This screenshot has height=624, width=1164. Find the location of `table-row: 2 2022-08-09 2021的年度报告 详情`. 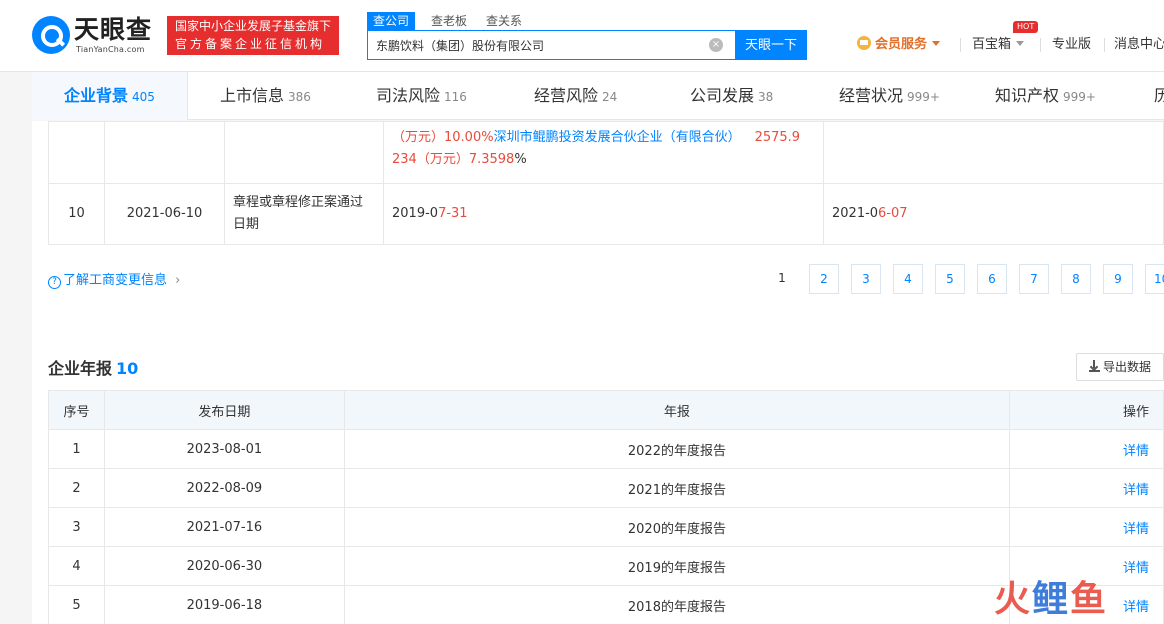

table-row: 2 2022-08-09 2021的年度报告 详情 is located at coordinates (606, 488).